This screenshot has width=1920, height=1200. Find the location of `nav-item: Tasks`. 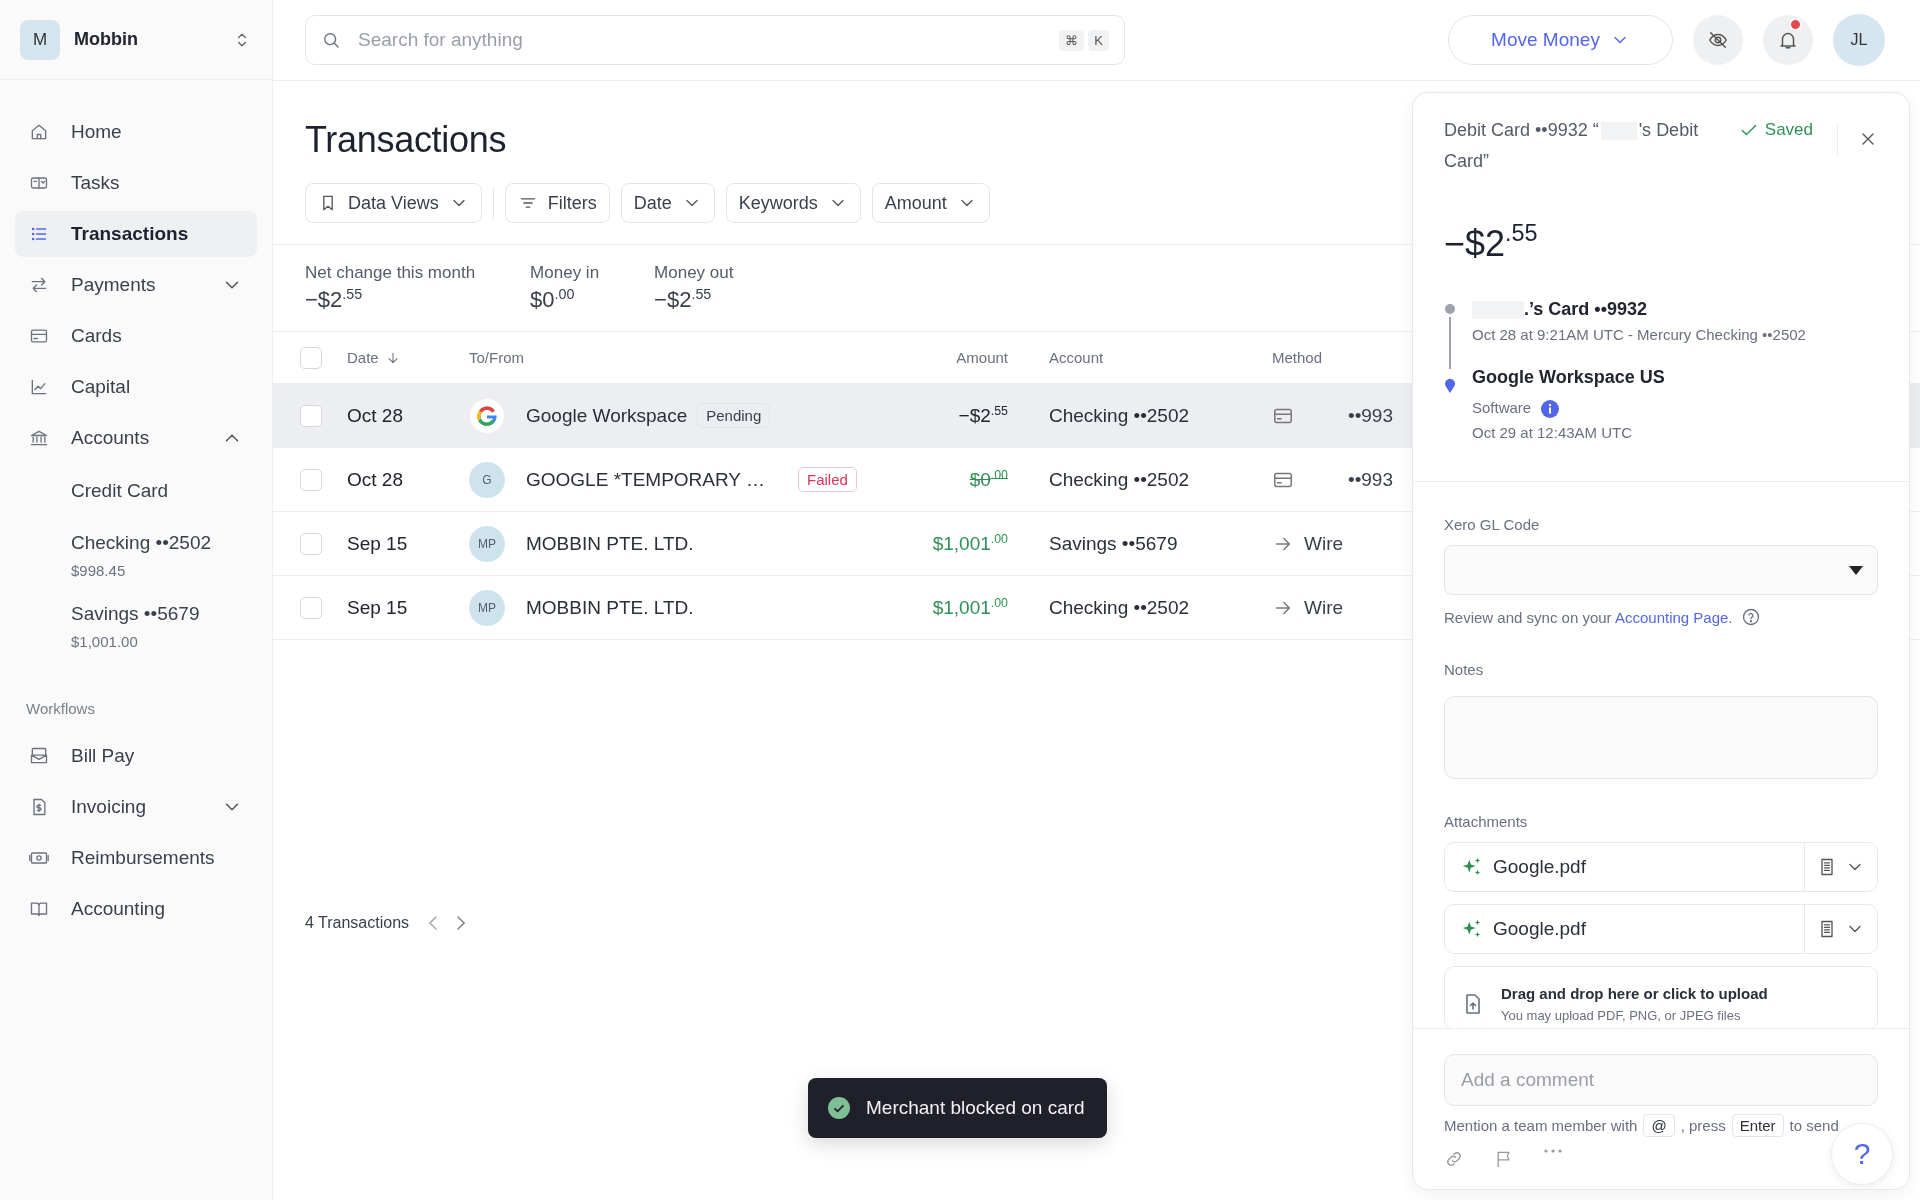

nav-item: Tasks is located at coordinates (136, 183).